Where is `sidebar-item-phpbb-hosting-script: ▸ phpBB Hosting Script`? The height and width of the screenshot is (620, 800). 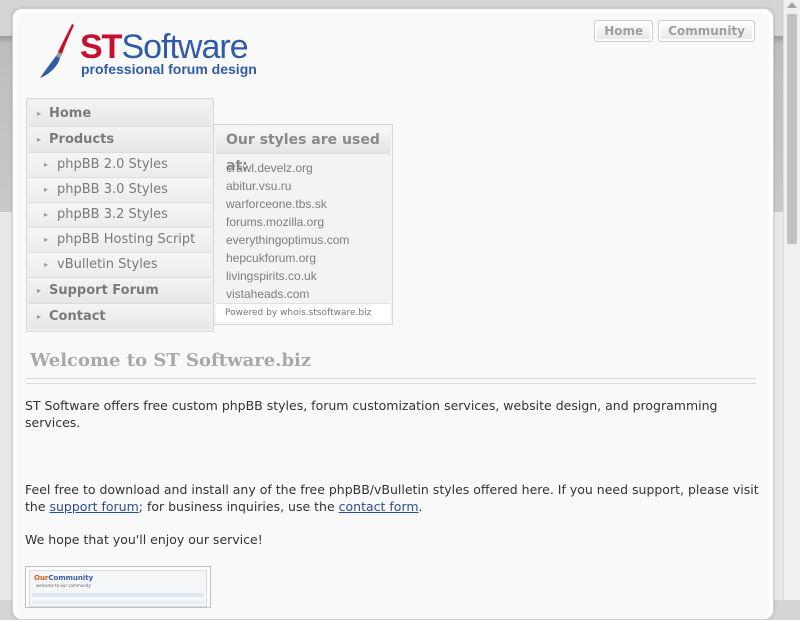 sidebar-item-phpbb-hosting-script: ▸ phpBB Hosting Script is located at coordinates (120, 240).